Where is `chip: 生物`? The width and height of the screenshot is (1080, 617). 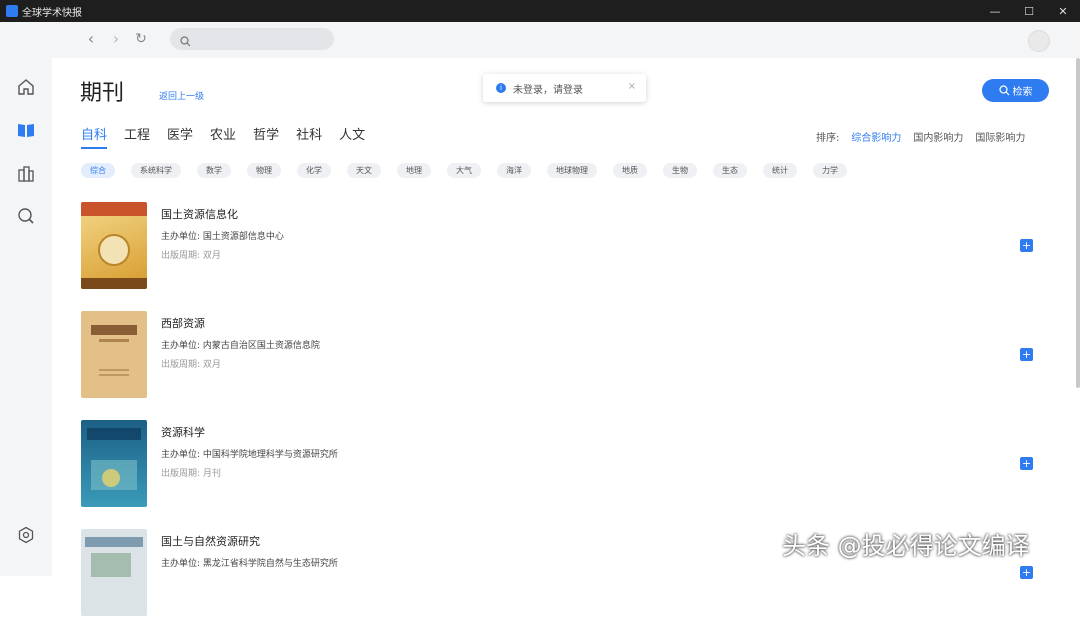
chip: 生物 is located at coordinates (680, 170).